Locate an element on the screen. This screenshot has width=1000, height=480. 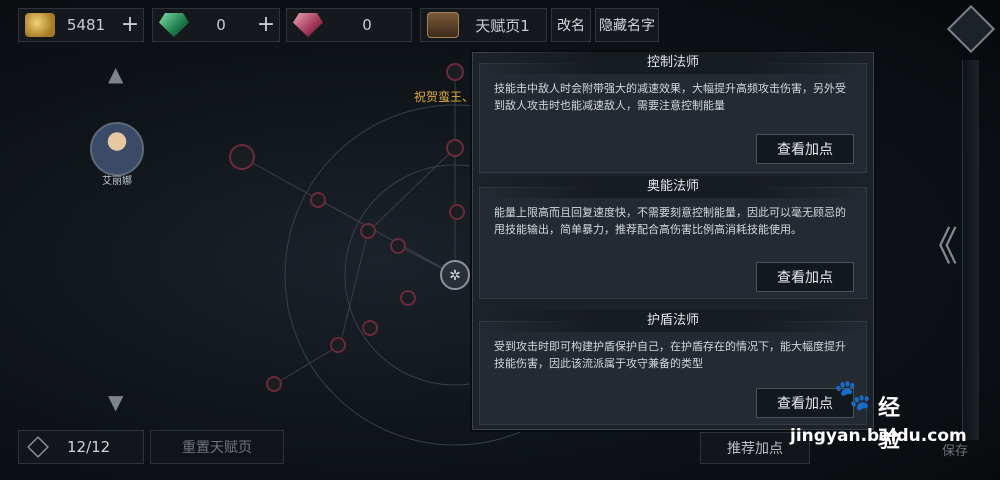
build-title: 控制法师 is located at coordinates (673, 63).